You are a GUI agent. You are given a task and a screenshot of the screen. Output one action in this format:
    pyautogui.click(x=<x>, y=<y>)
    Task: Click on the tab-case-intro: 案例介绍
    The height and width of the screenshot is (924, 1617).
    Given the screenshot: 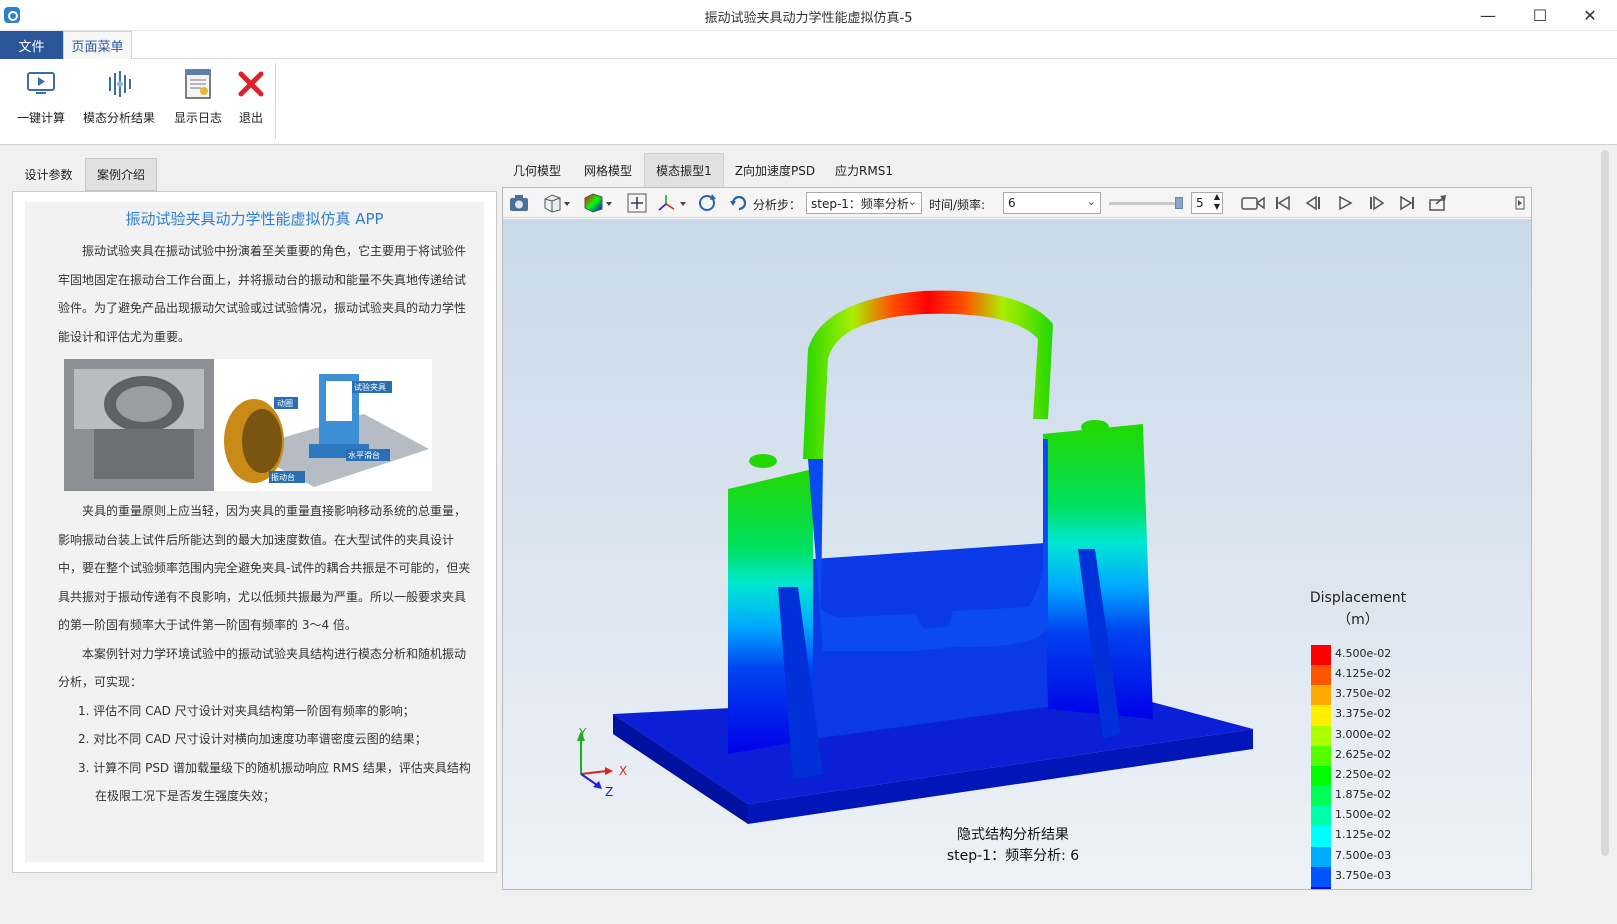 What is the action you would take?
    pyautogui.click(x=121, y=174)
    